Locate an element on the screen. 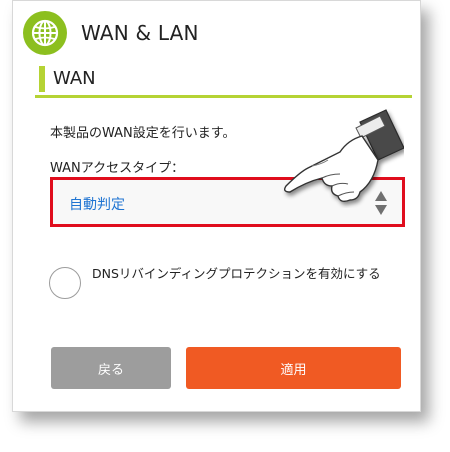 This screenshot has width=450, height=452. page-title: WAN & LAN is located at coordinates (140, 33).